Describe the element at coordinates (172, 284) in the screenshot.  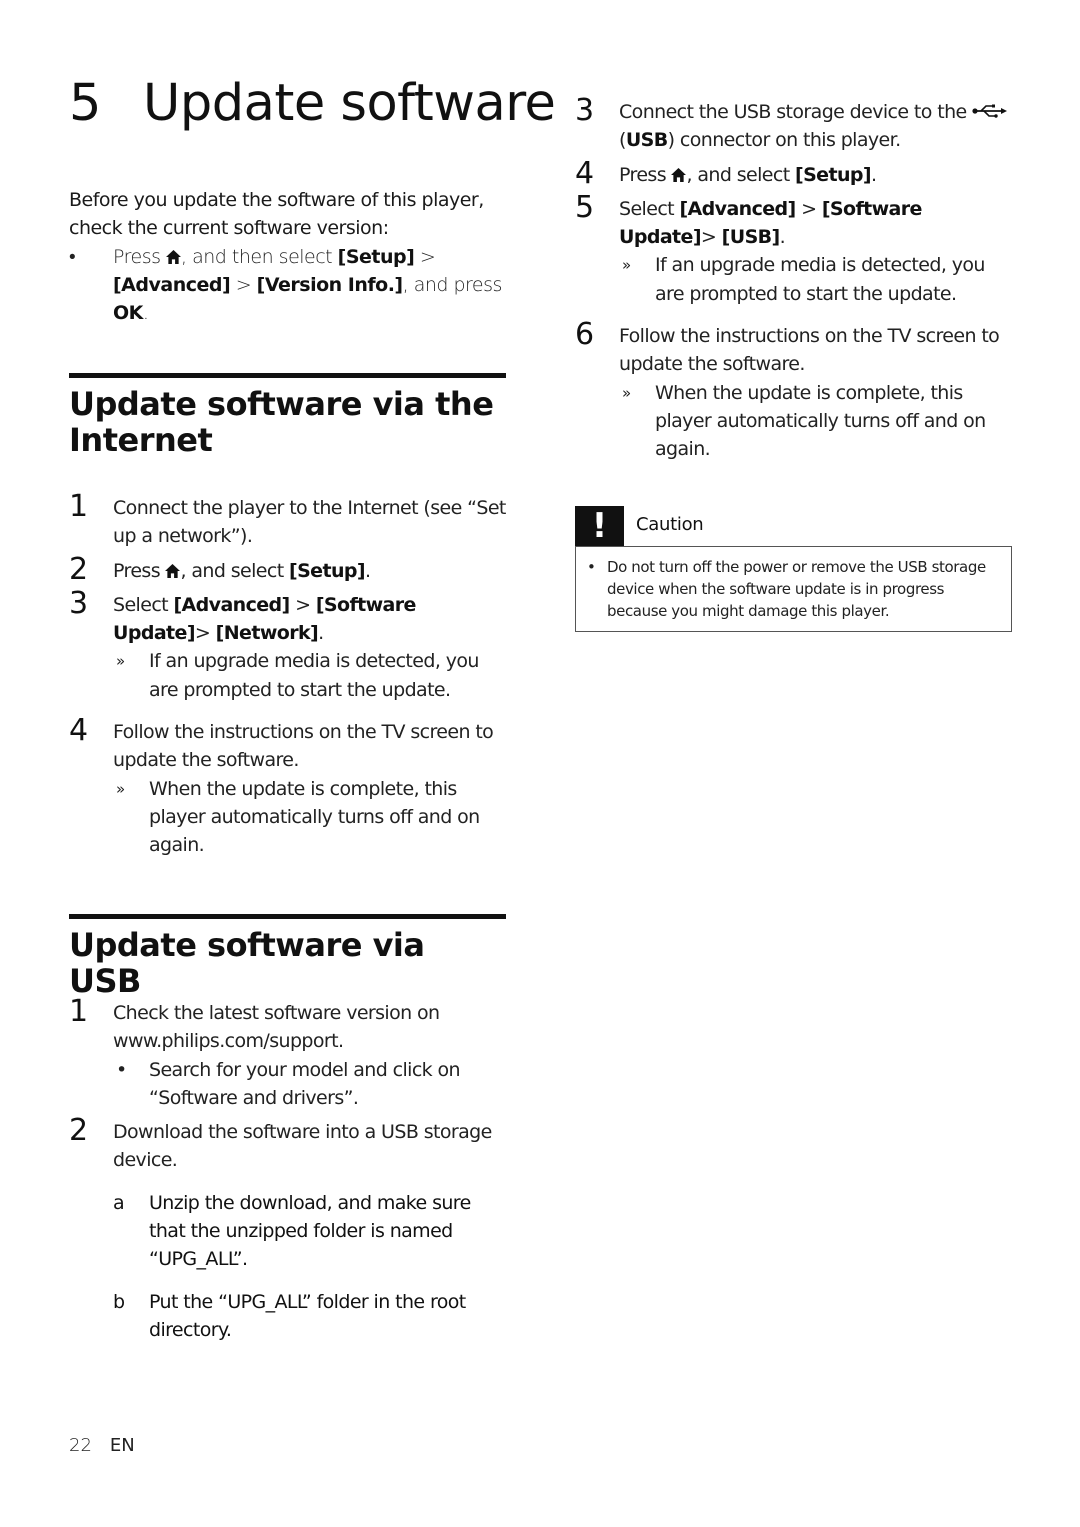
I see `menu-advanced: [Advanced]` at that location.